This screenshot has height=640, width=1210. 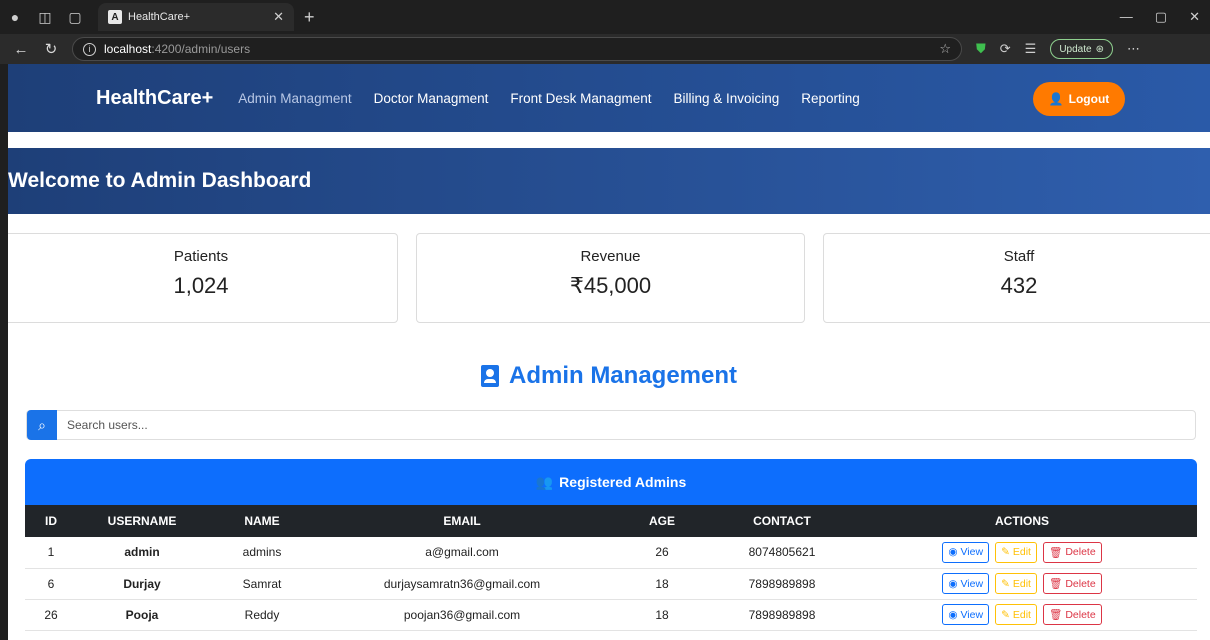 I want to click on page-title: Welcome to Admin Dashboard, so click(x=160, y=180).